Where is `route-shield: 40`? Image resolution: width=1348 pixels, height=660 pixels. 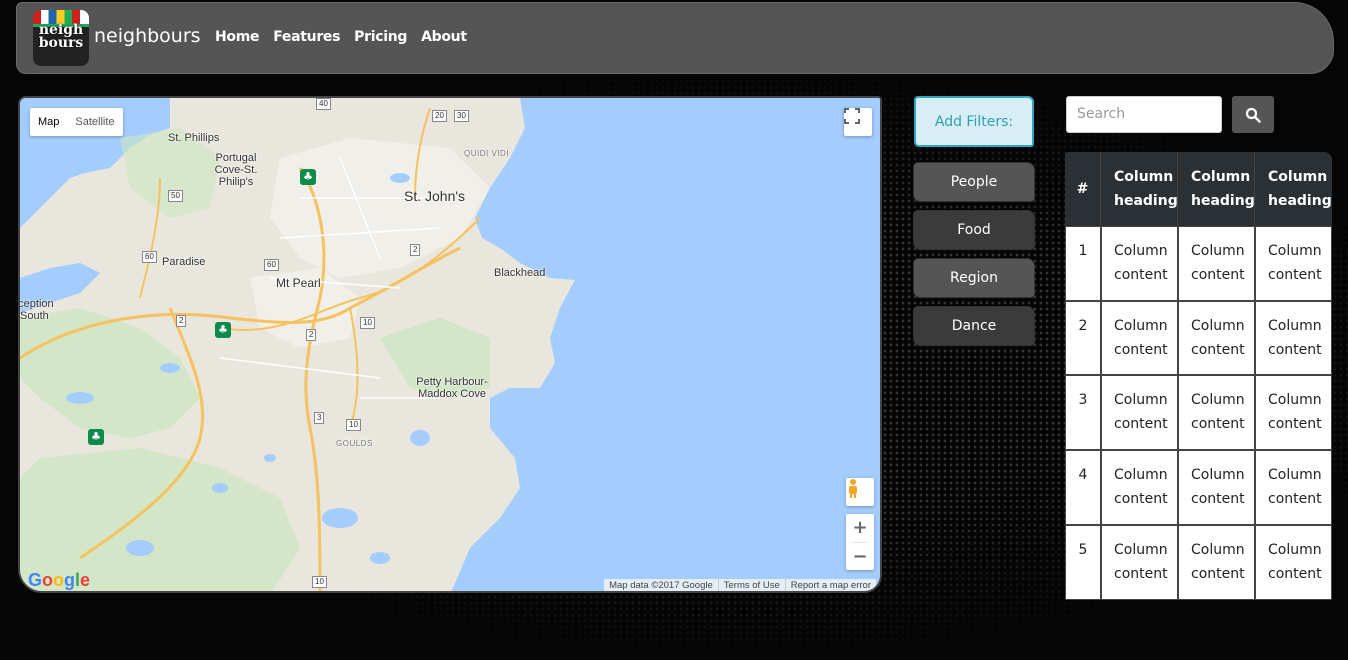
route-shield: 40 is located at coordinates (323, 104).